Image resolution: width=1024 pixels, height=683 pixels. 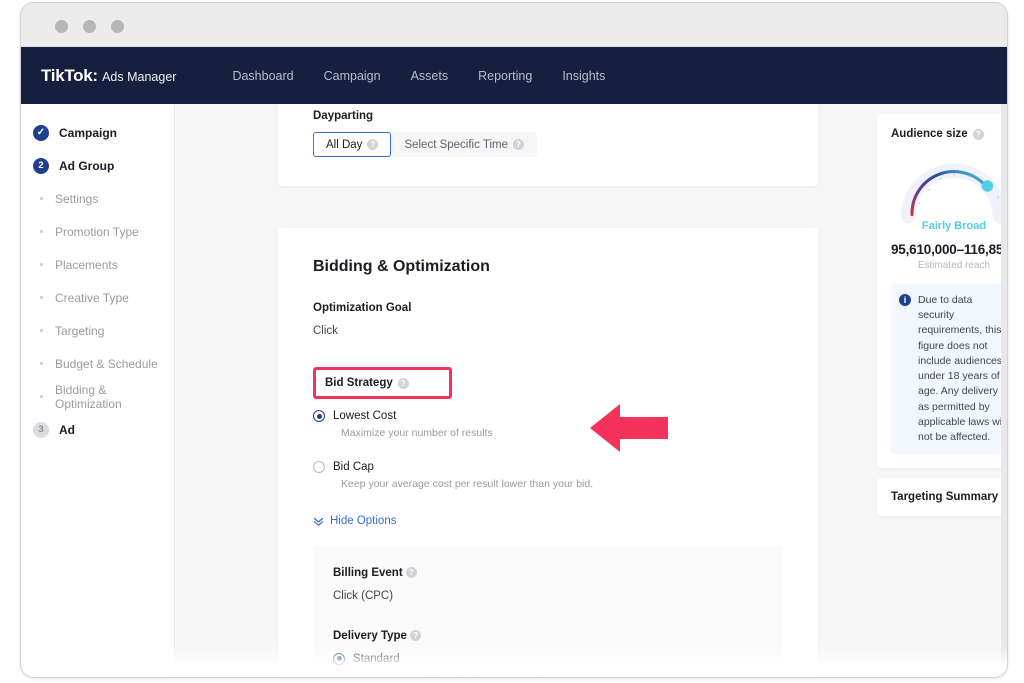 I want to click on nav-link-dashboard: Dashboard, so click(x=262, y=76).